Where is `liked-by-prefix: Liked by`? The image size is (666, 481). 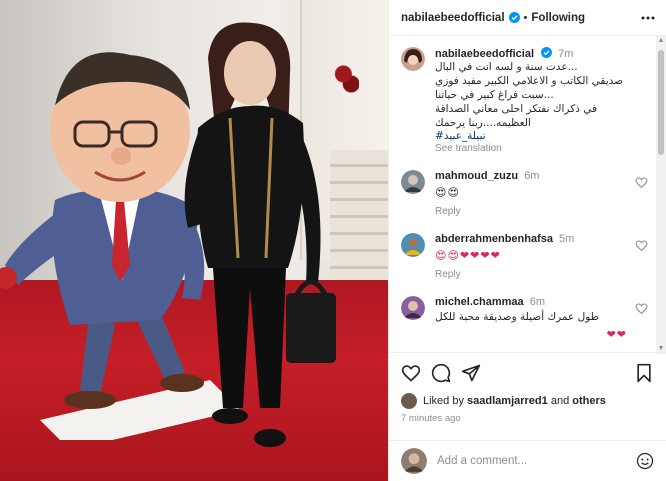
liked-by-prefix: Liked by is located at coordinates (443, 401).